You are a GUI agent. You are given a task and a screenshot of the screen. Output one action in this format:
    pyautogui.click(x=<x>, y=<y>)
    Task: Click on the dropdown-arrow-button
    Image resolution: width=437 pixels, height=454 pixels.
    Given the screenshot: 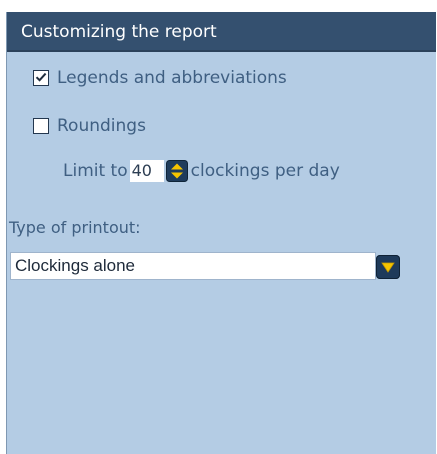 What is the action you would take?
    pyautogui.click(x=388, y=267)
    